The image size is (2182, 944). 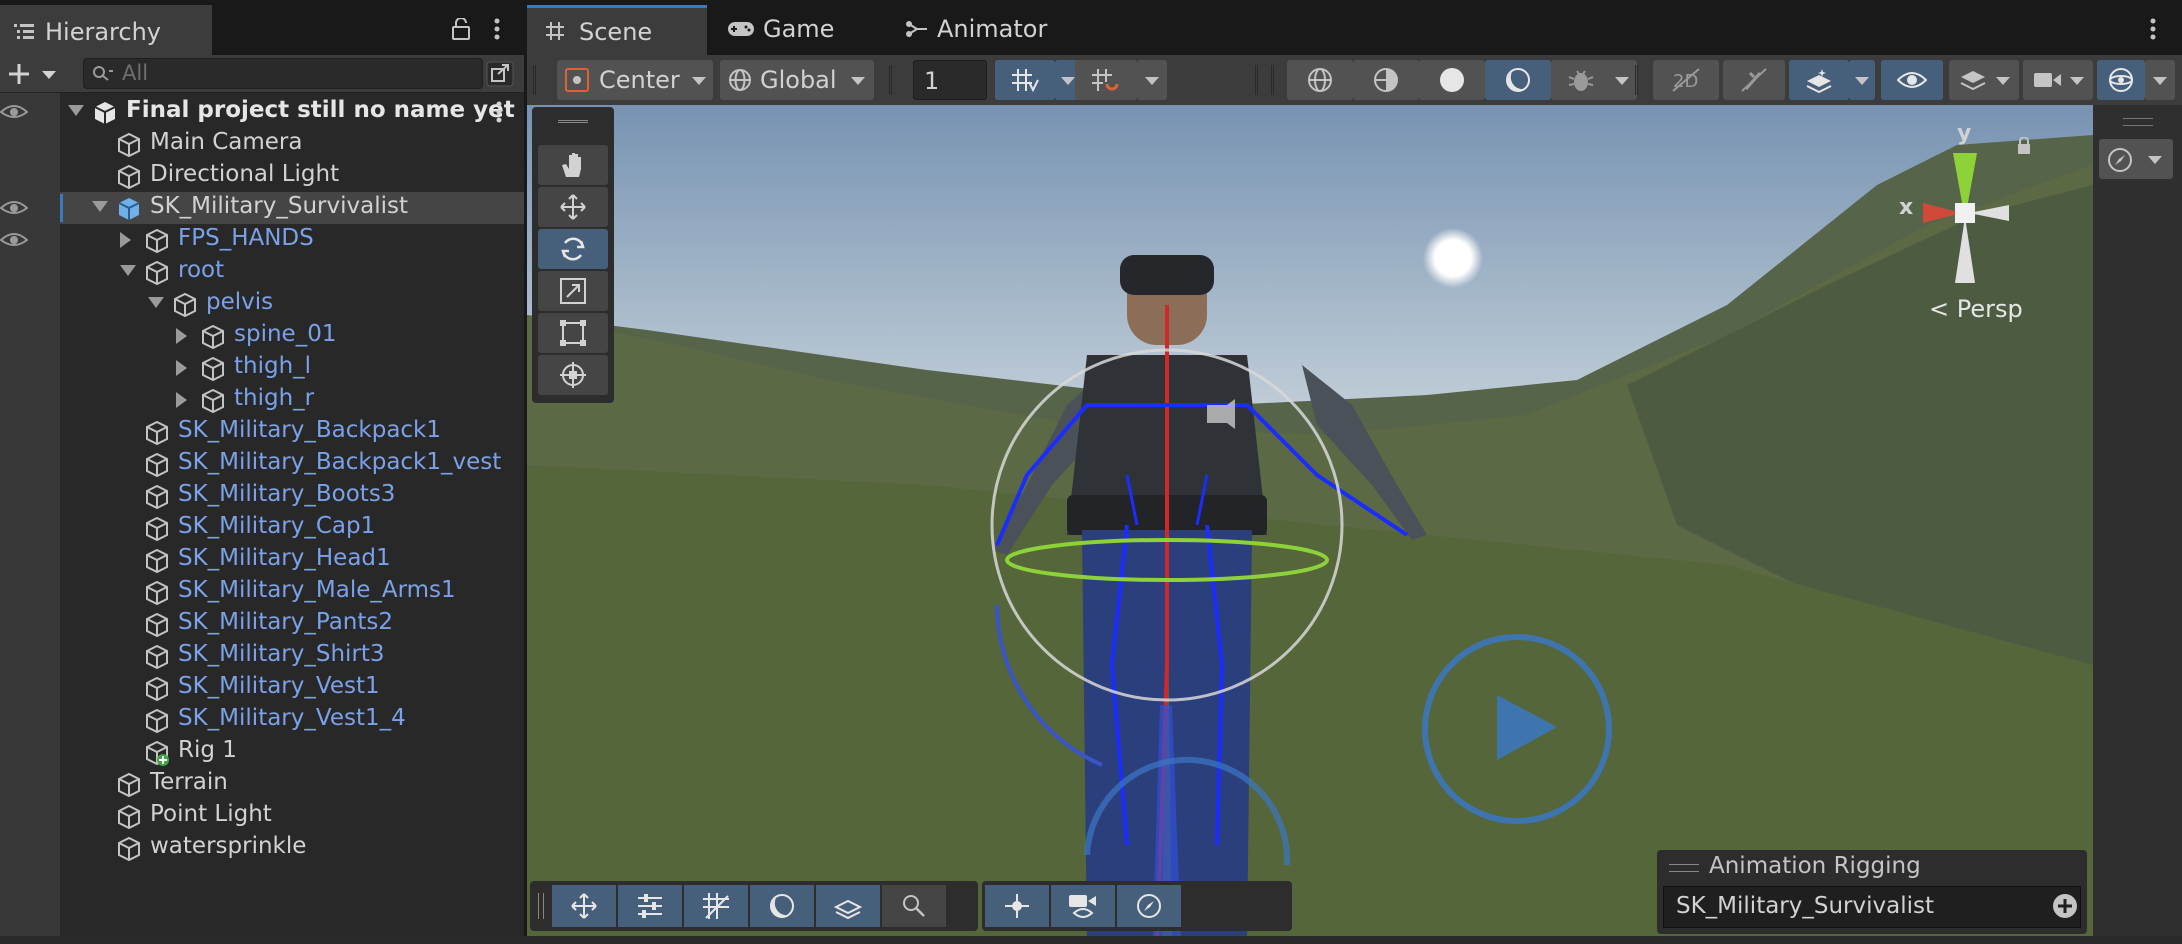 I want to click on compass-icon, so click(x=1149, y=906).